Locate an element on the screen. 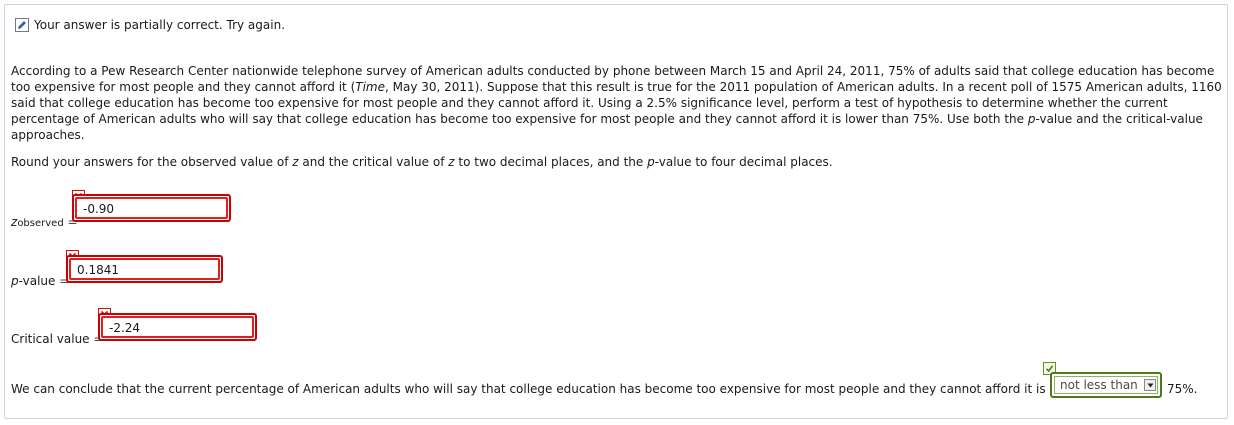  critical-value-label-text: Critical value is located at coordinates (50, 339).